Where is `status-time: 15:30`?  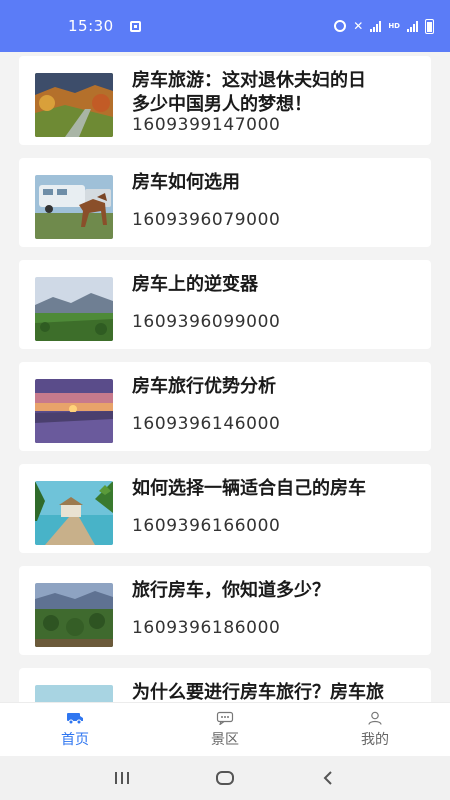 status-time: 15:30 is located at coordinates (91, 26).